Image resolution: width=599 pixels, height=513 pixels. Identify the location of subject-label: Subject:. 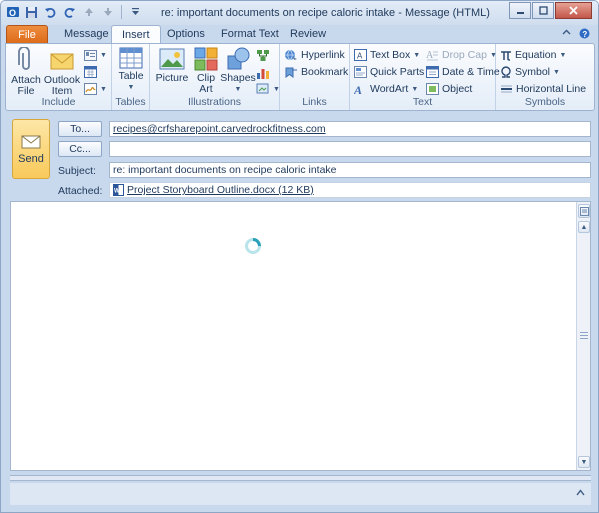
(77, 171).